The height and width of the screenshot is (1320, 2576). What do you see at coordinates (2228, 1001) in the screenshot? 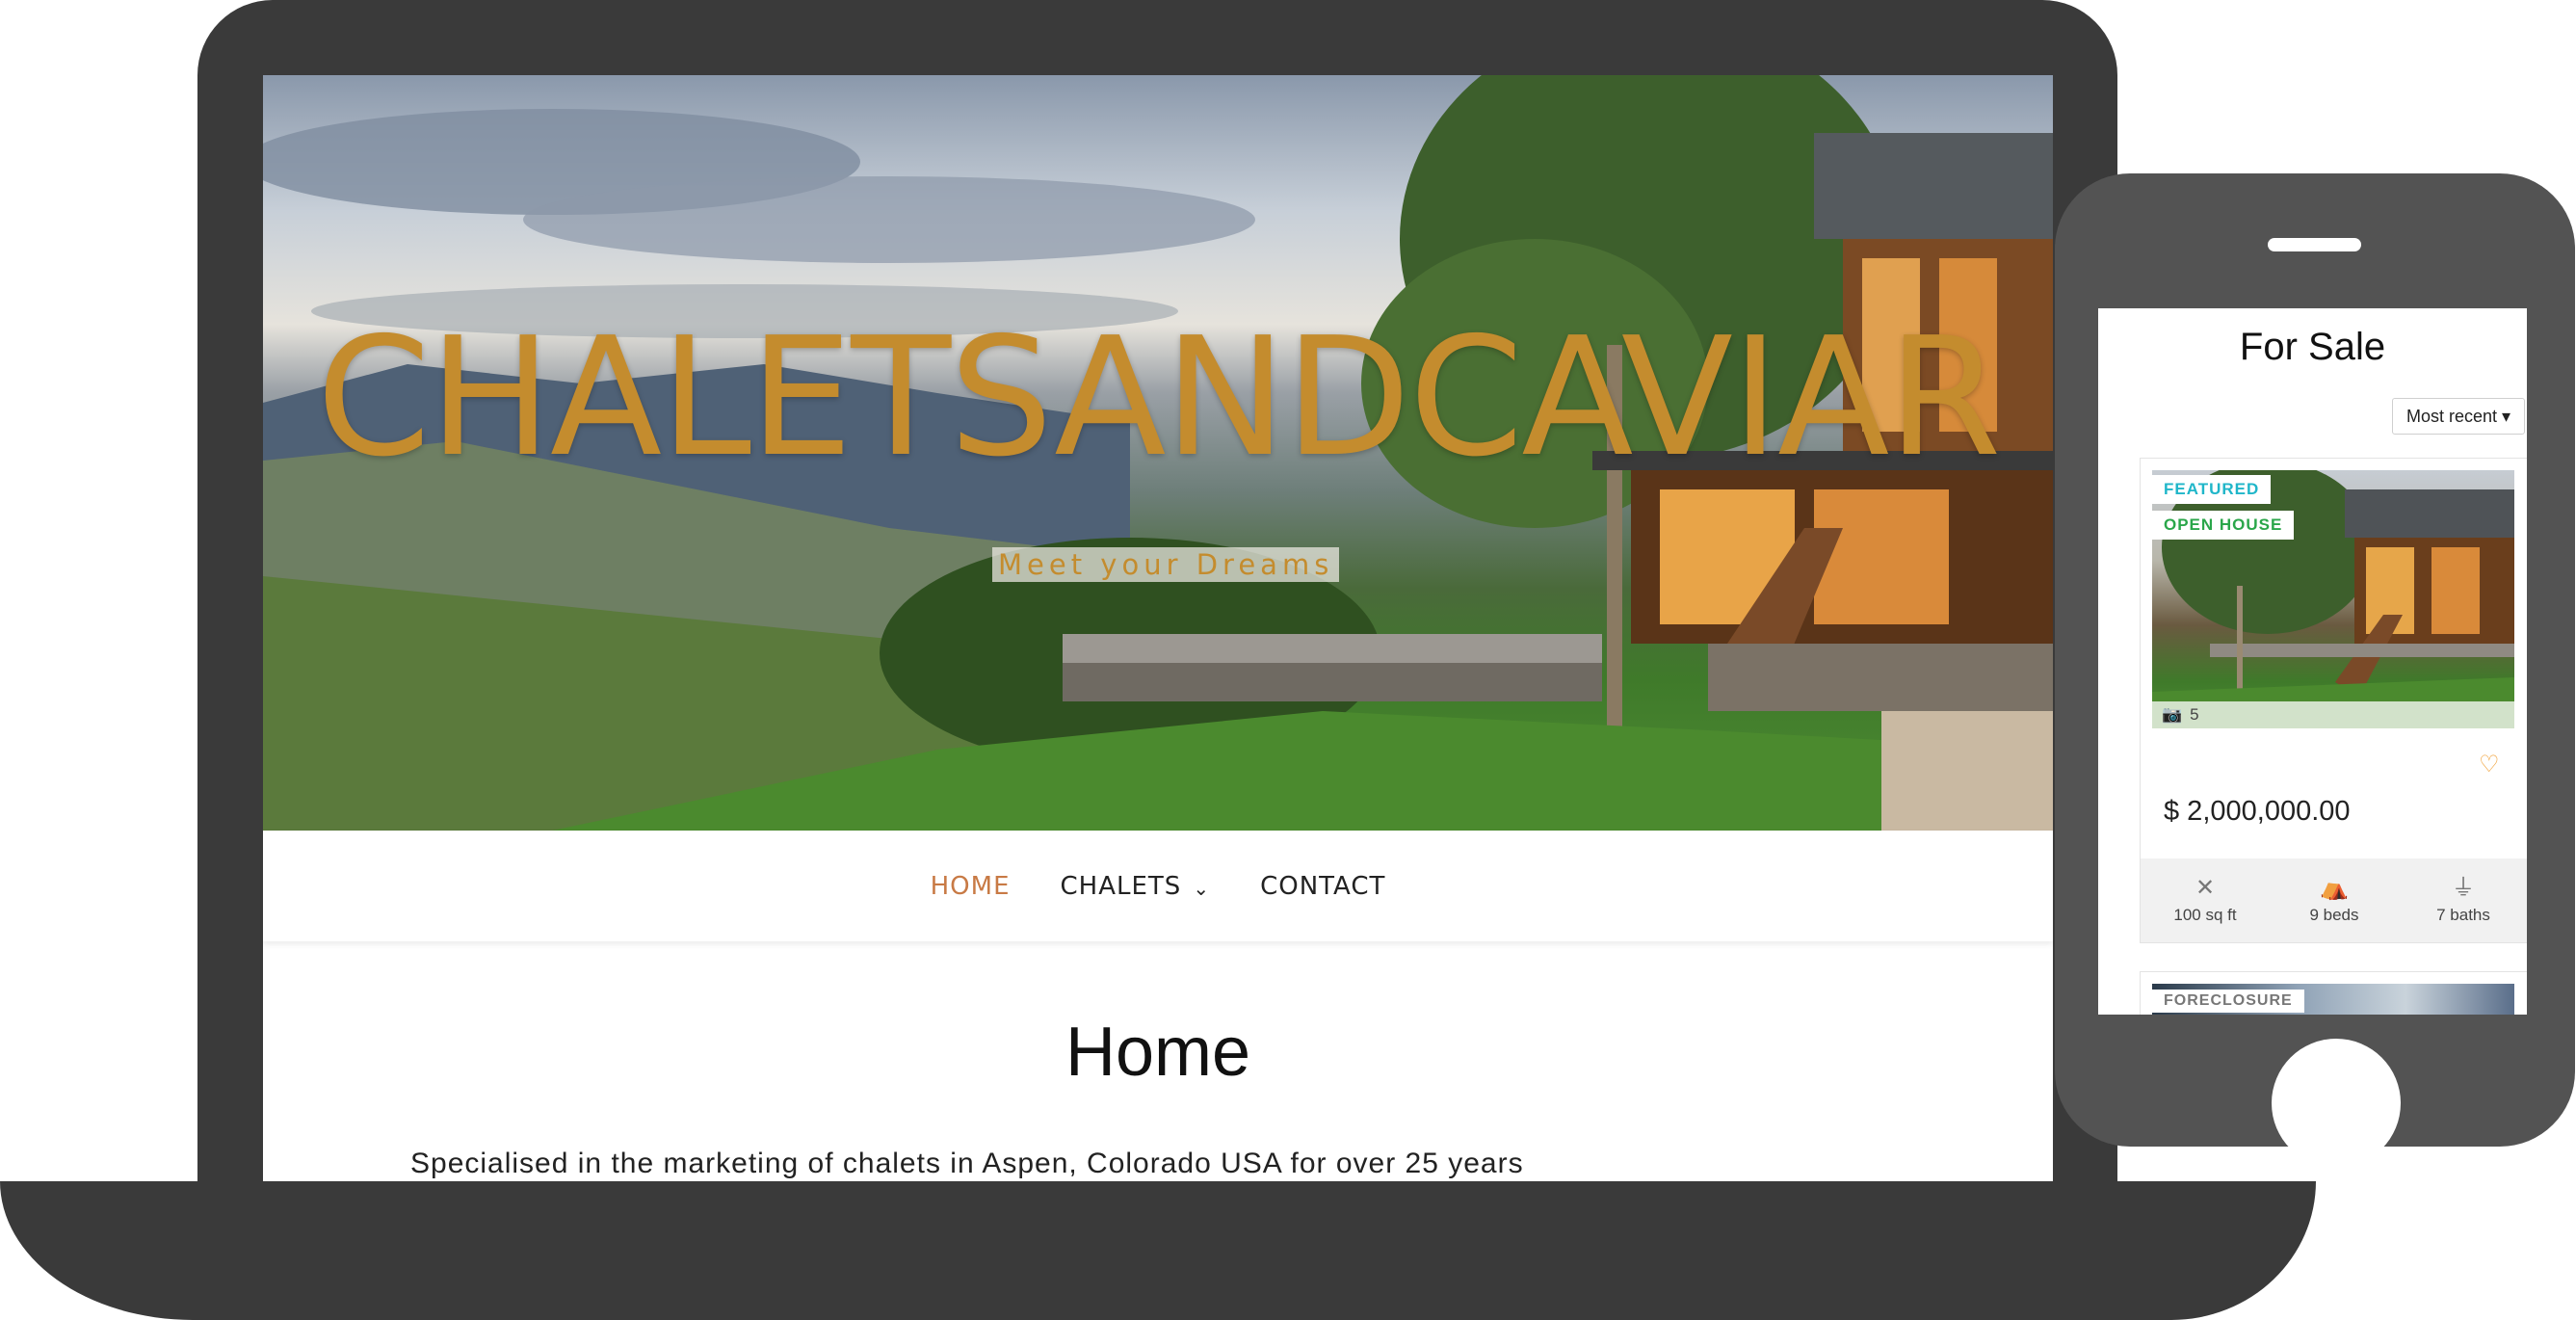
I see `foreclosure-badge: FORECLOSURE` at bounding box center [2228, 1001].